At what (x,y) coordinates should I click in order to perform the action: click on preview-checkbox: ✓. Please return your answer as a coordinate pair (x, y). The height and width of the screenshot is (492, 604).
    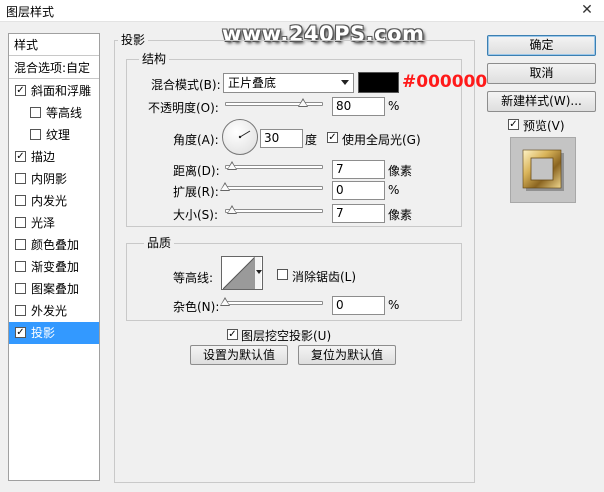
    Looking at the image, I should click on (513, 124).